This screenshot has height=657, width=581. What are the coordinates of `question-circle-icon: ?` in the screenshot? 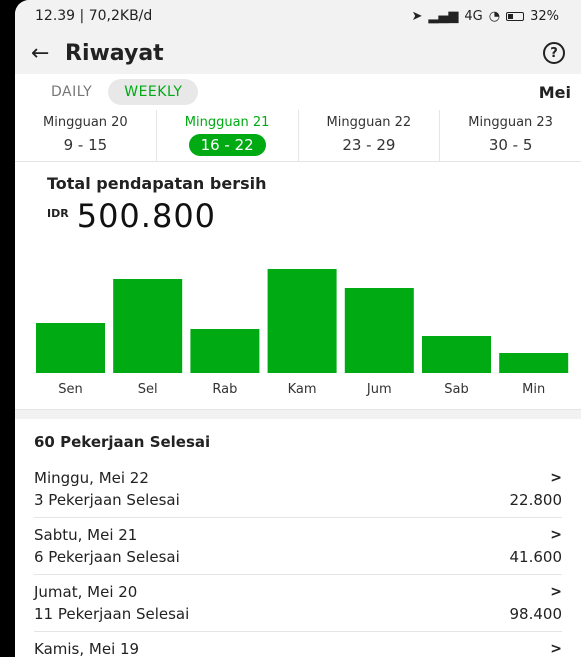 It's located at (554, 53).